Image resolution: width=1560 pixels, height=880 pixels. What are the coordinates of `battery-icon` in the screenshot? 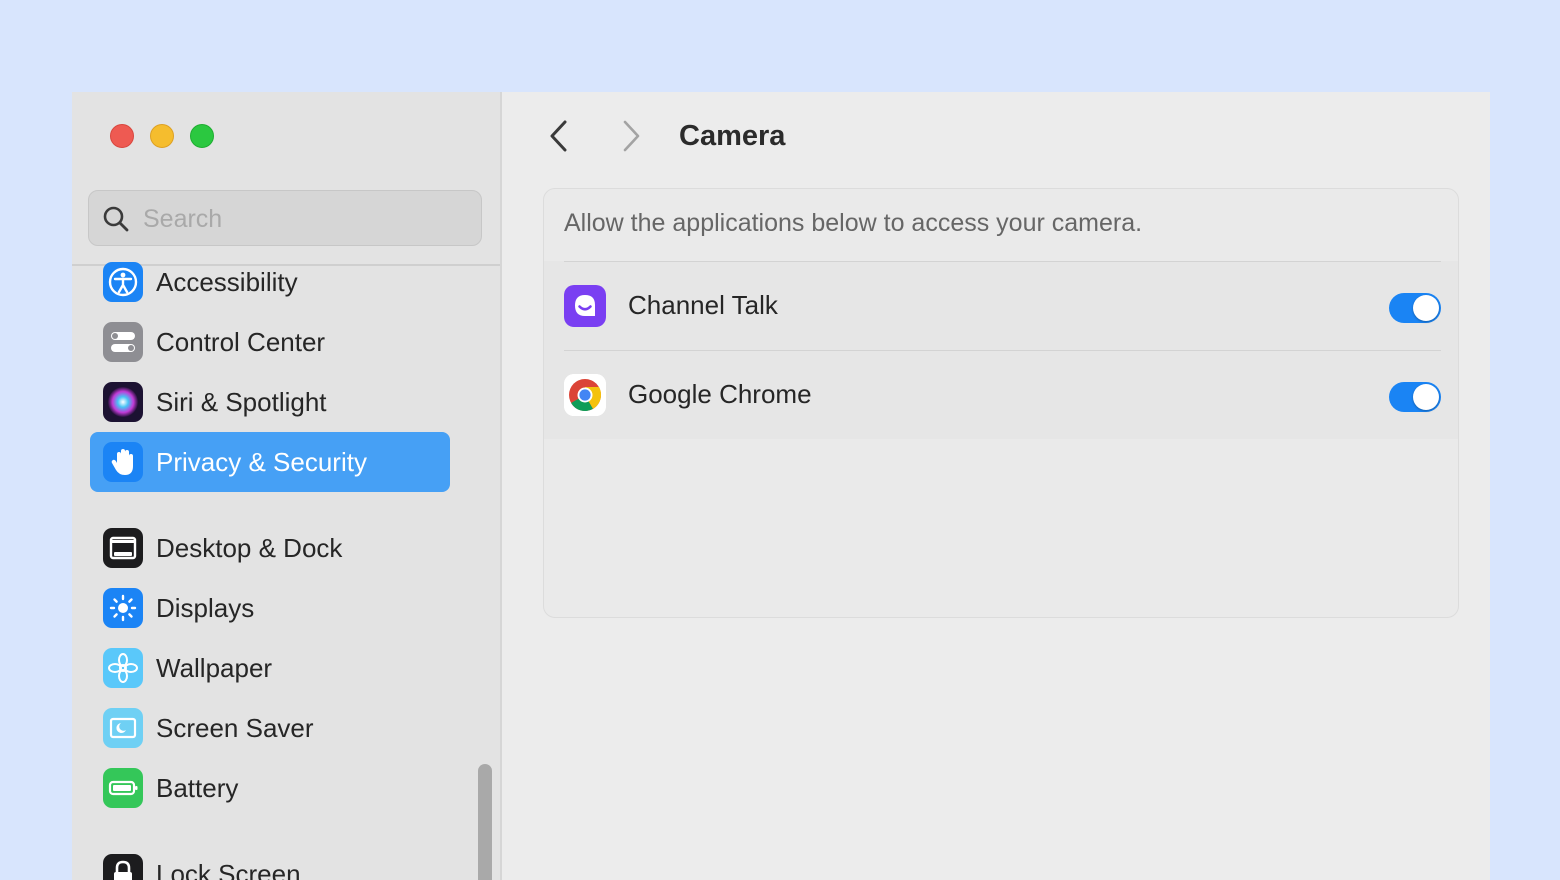 It's located at (123, 788).